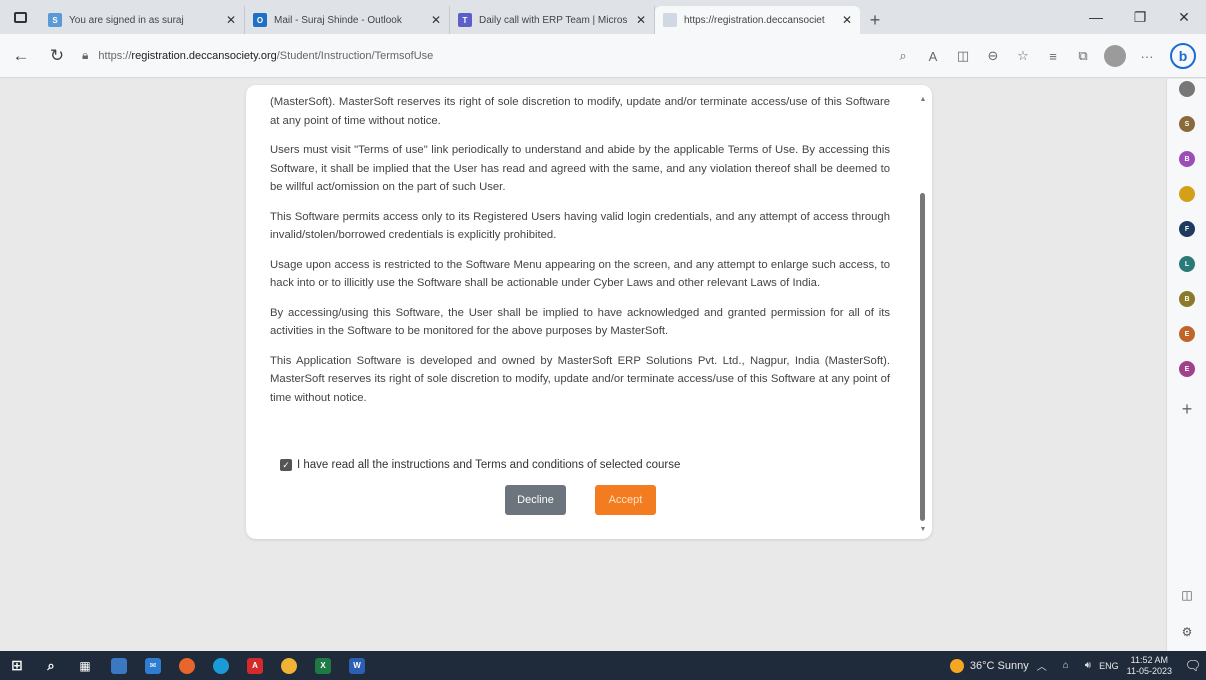 The width and height of the screenshot is (1206, 680). What do you see at coordinates (1083, 56) in the screenshot?
I see `collections-icon: ⧉` at bounding box center [1083, 56].